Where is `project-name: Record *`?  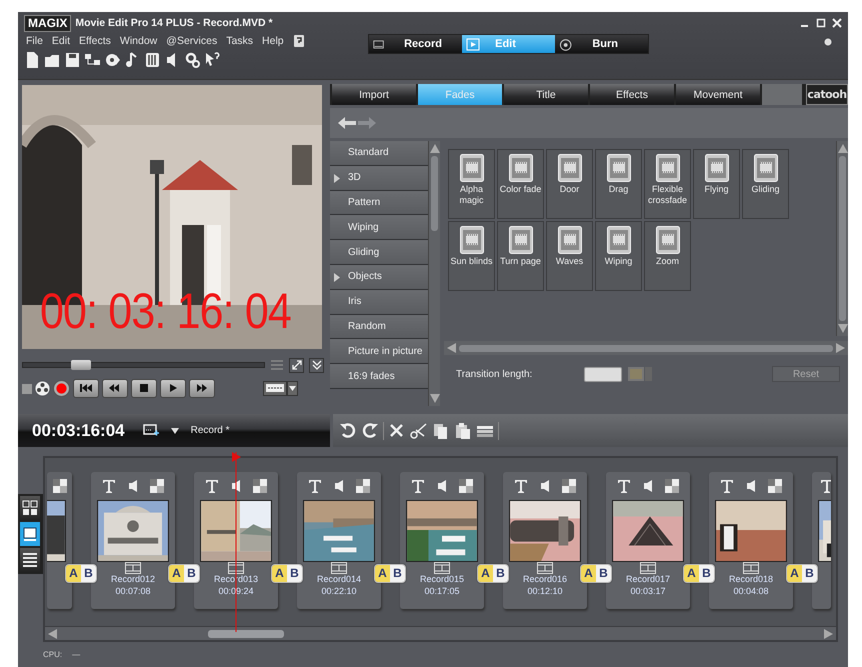
project-name: Record * is located at coordinates (210, 430).